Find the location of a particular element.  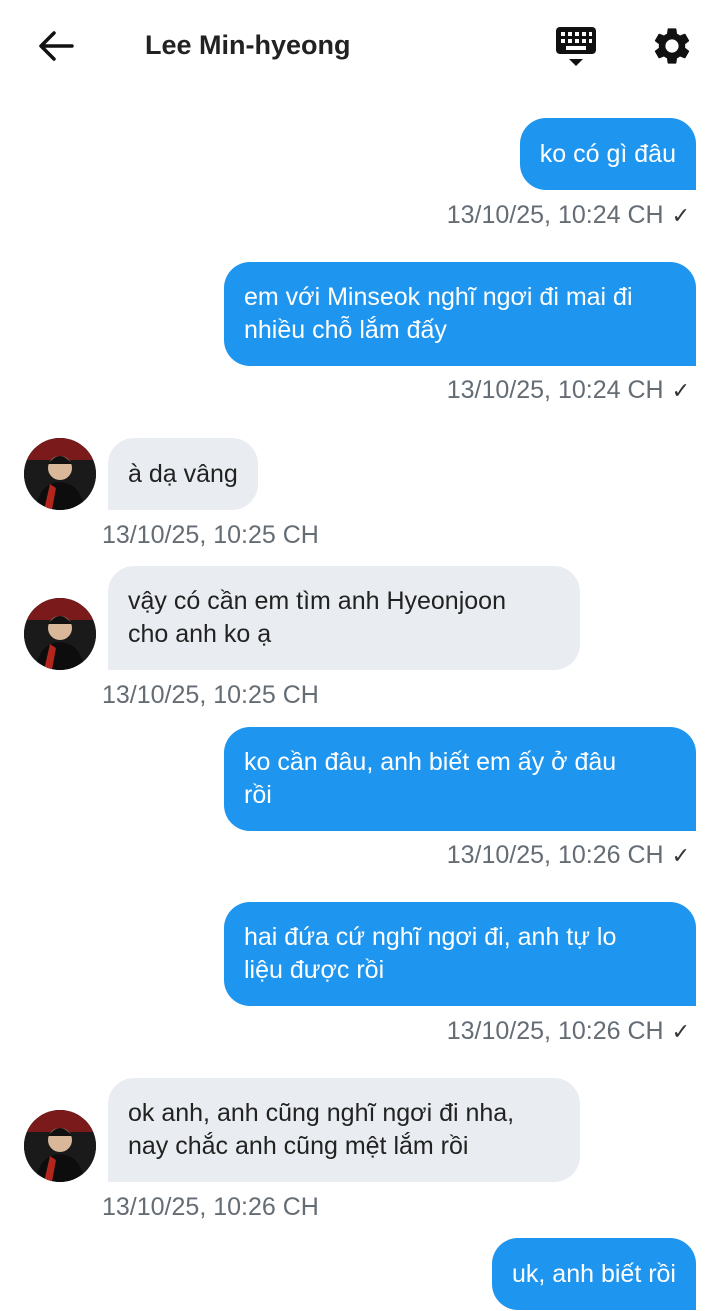

message-text-line: rồi is located at coordinates (258, 795).